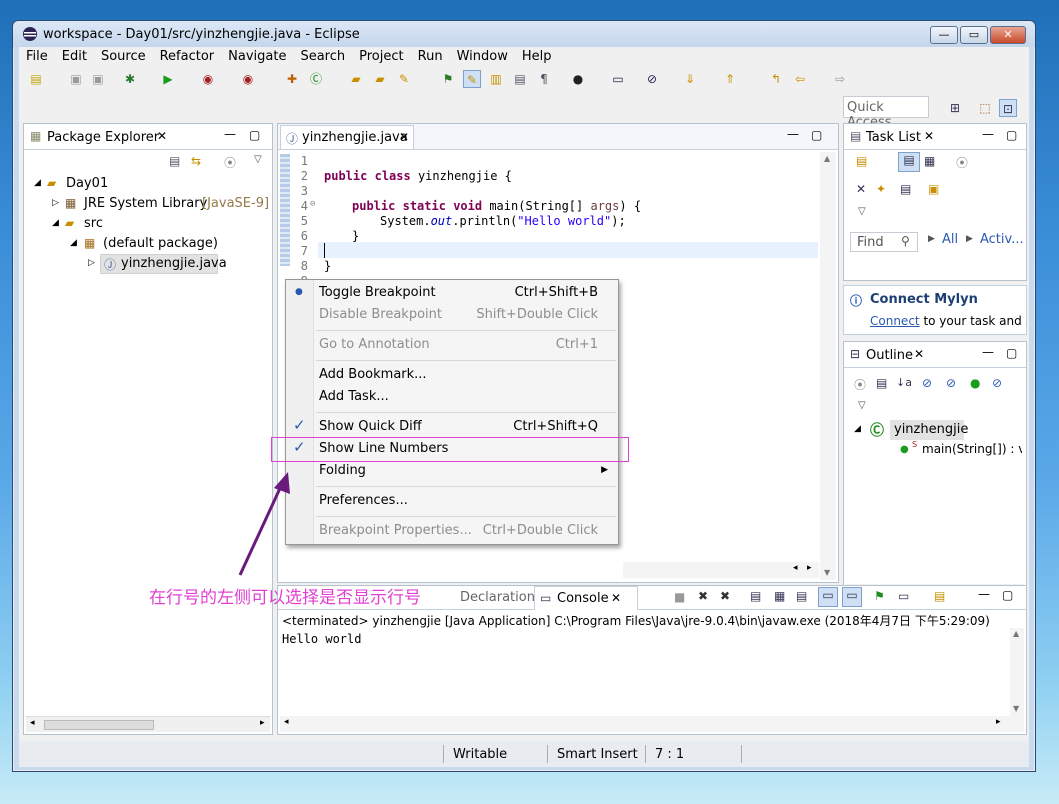 This screenshot has height=804, width=1059. What do you see at coordinates (76, 79) in the screenshot?
I see `save-icon: ▣` at bounding box center [76, 79].